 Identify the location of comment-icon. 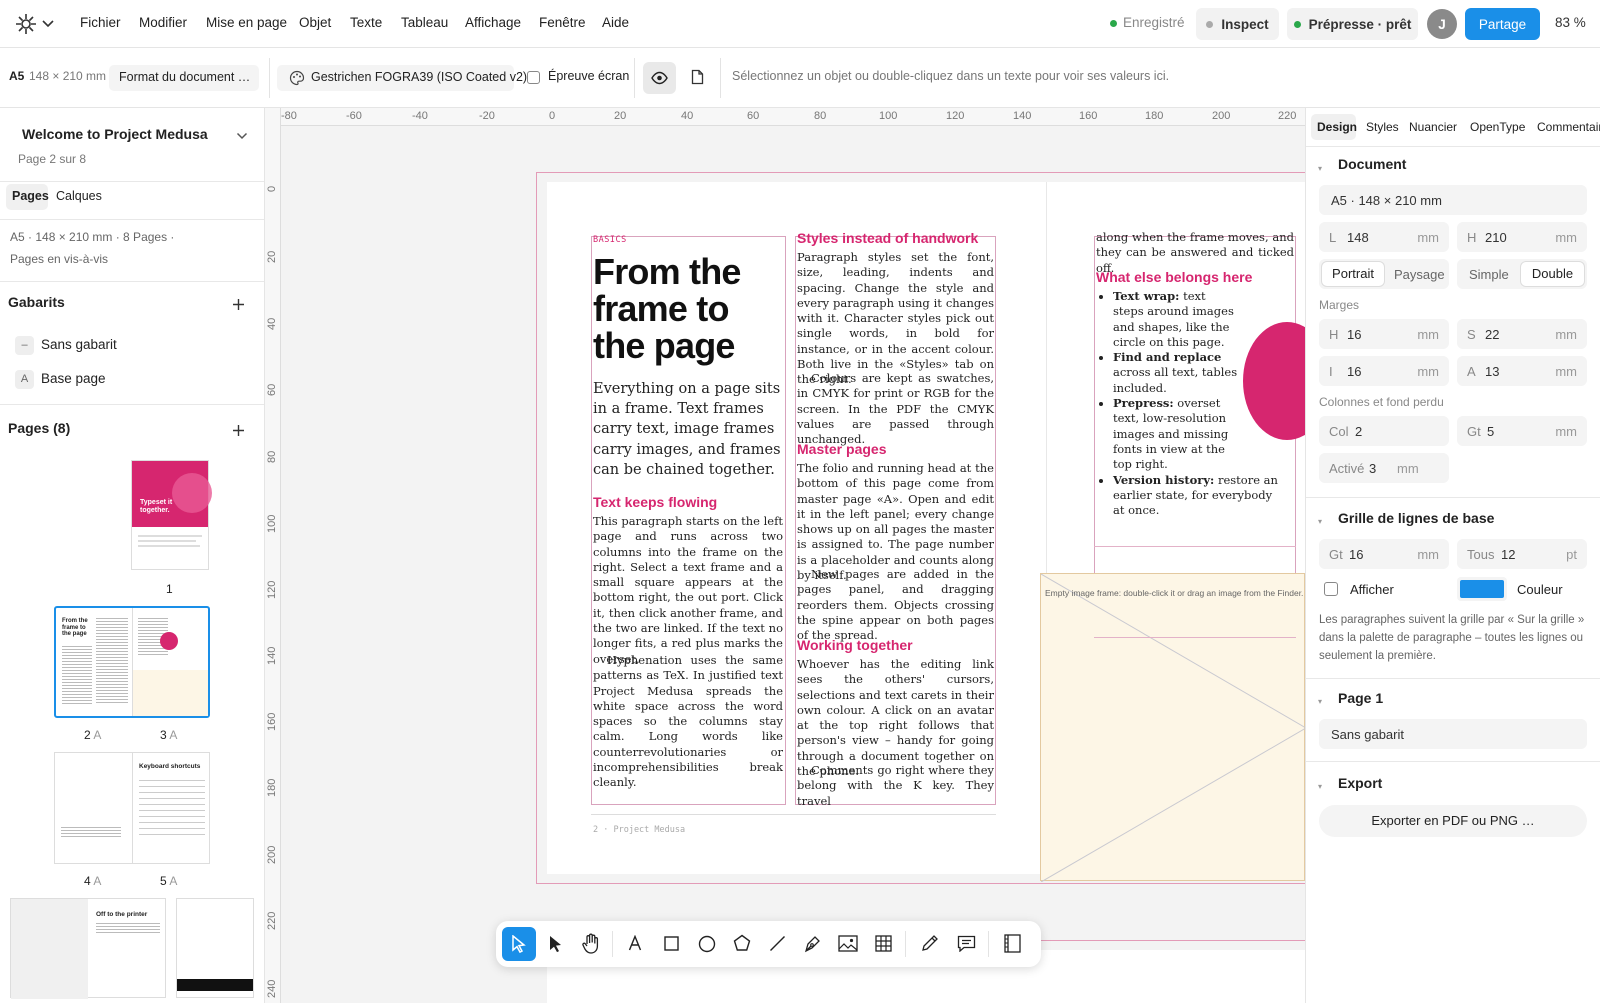
(966, 943).